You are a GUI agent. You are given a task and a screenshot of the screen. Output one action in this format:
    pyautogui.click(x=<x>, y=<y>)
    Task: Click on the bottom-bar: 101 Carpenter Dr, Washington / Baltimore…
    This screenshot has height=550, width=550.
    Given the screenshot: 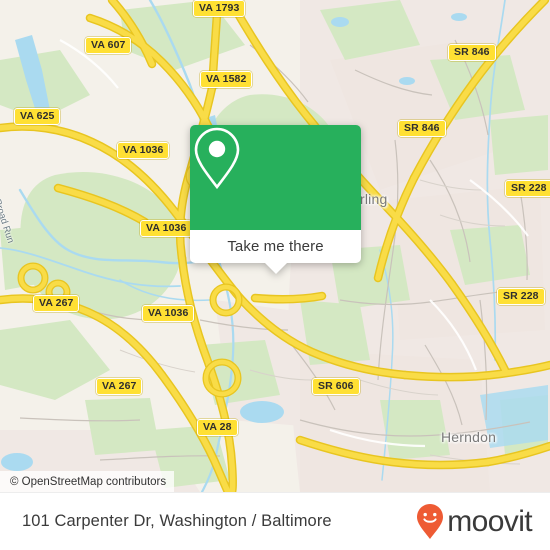 What is the action you would take?
    pyautogui.click(x=275, y=521)
    